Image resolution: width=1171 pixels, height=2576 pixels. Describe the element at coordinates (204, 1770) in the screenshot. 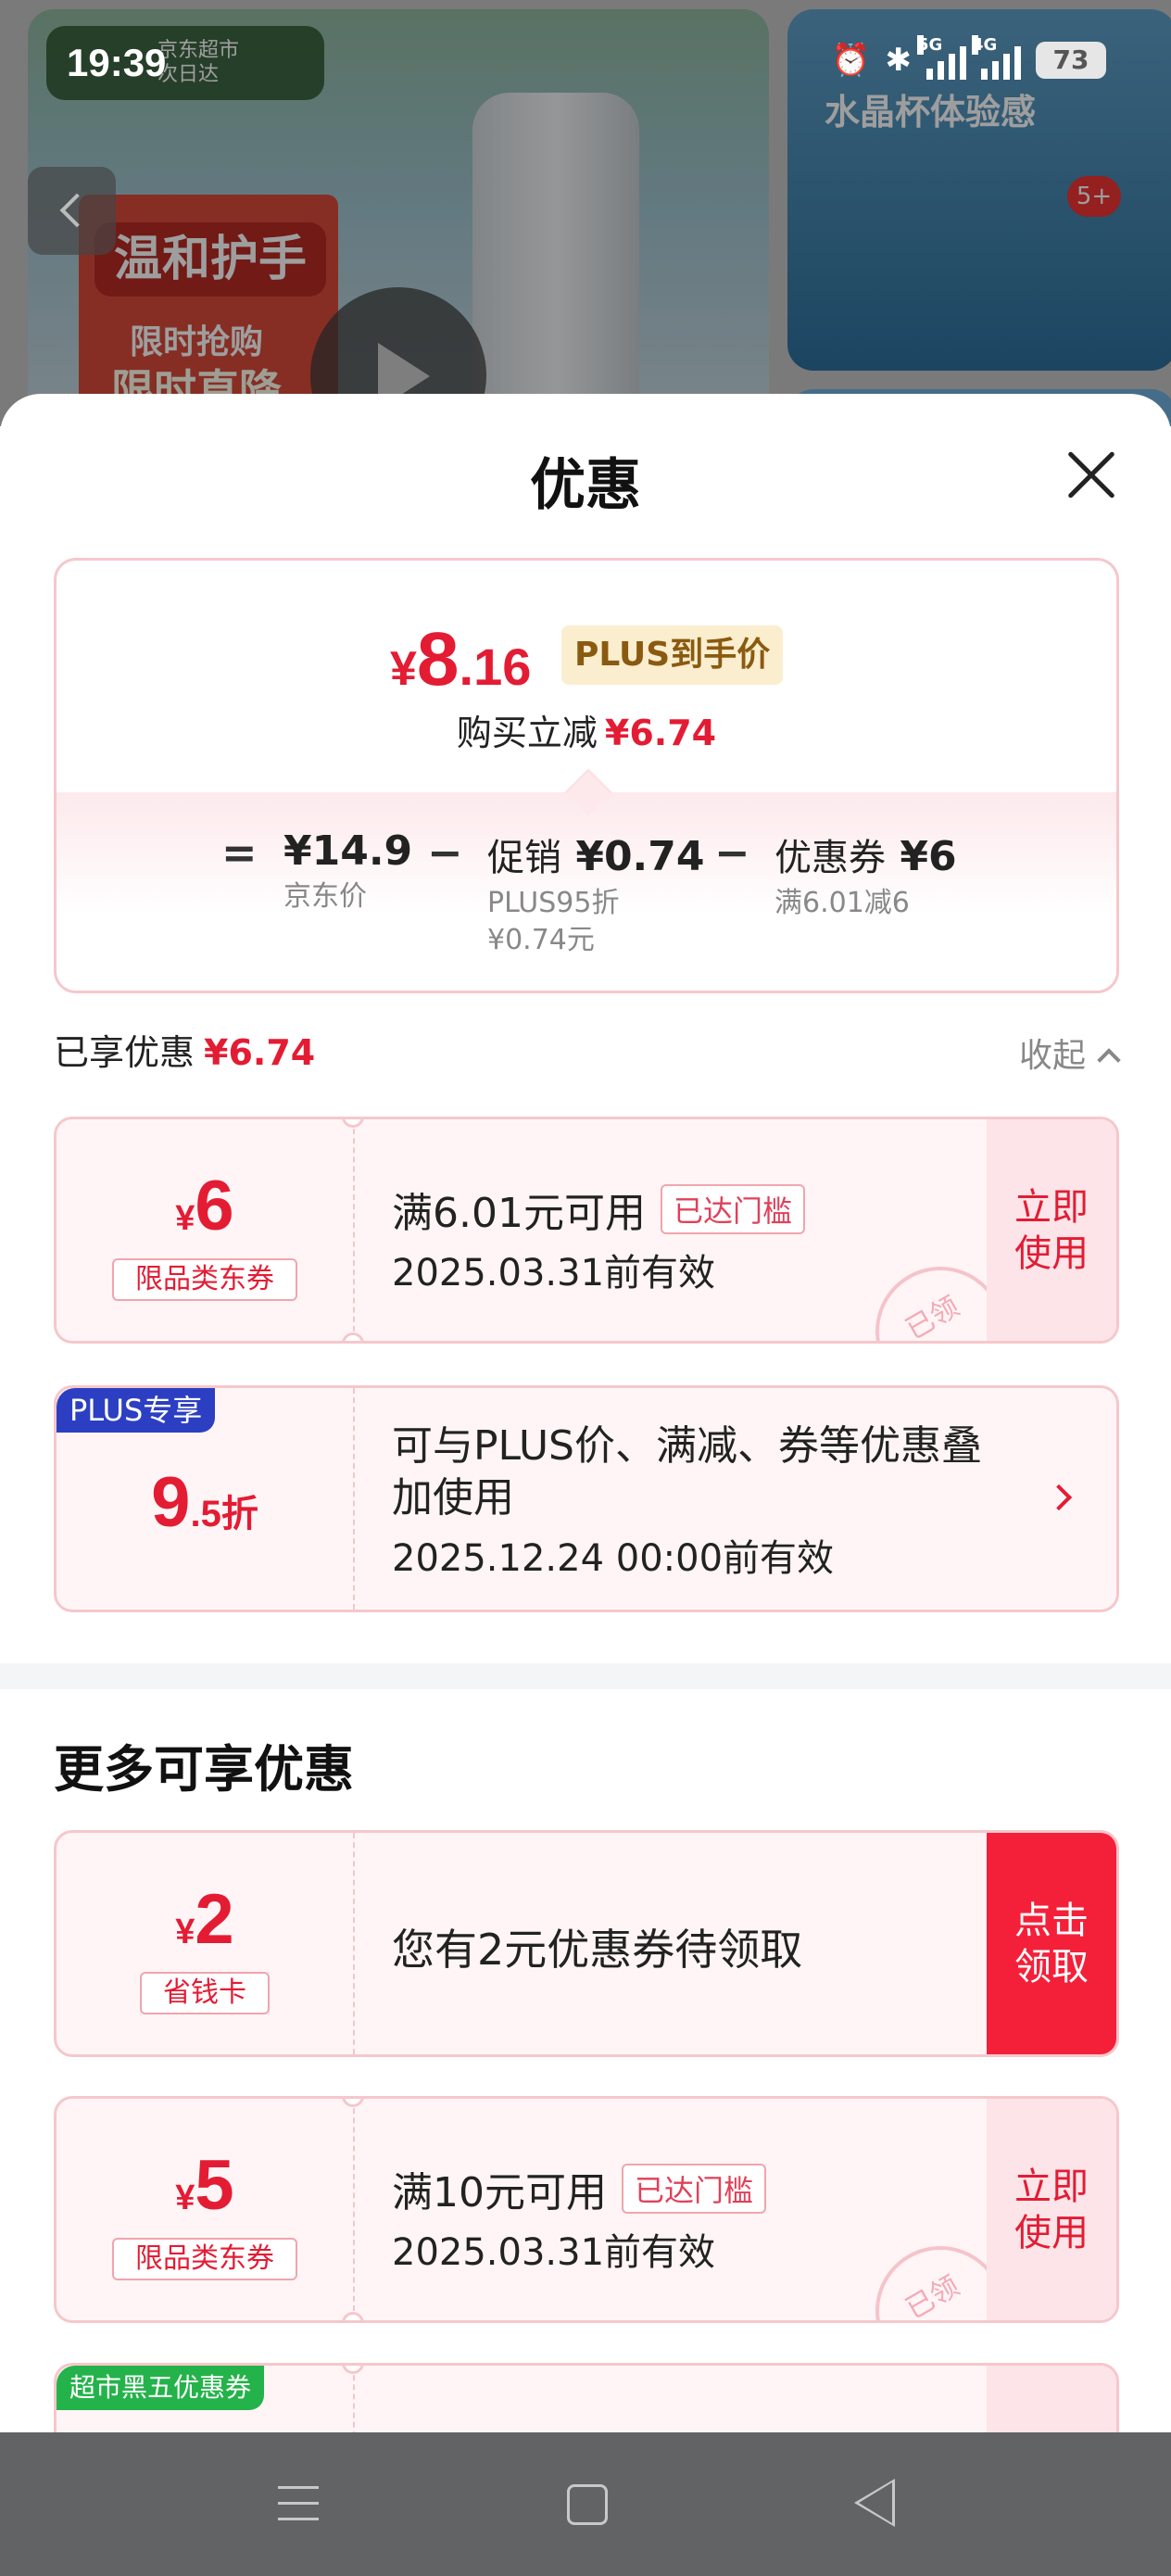

I see `more-discounts-title: 更多可享优惠` at that location.